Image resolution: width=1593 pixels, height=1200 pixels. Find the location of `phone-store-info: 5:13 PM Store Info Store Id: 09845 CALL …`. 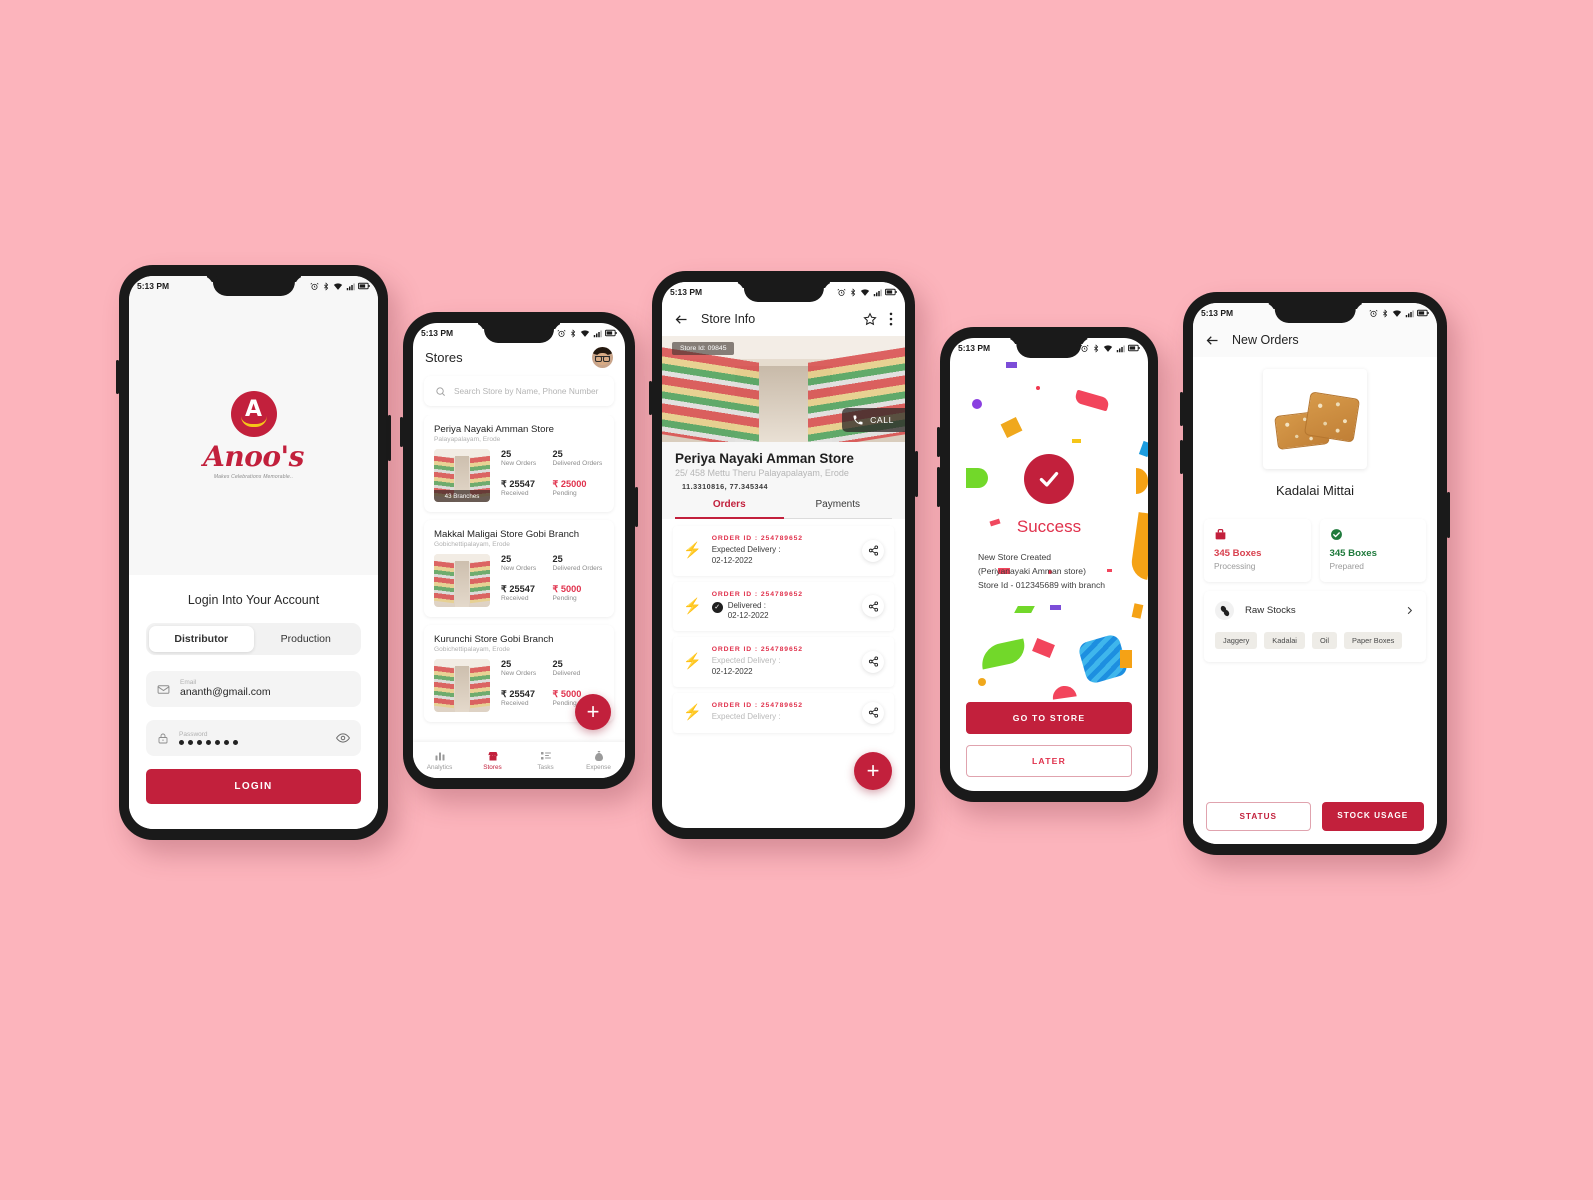

phone-store-info: 5:13 PM Store Info Store Id: 09845 CALL … is located at coordinates (783, 555).